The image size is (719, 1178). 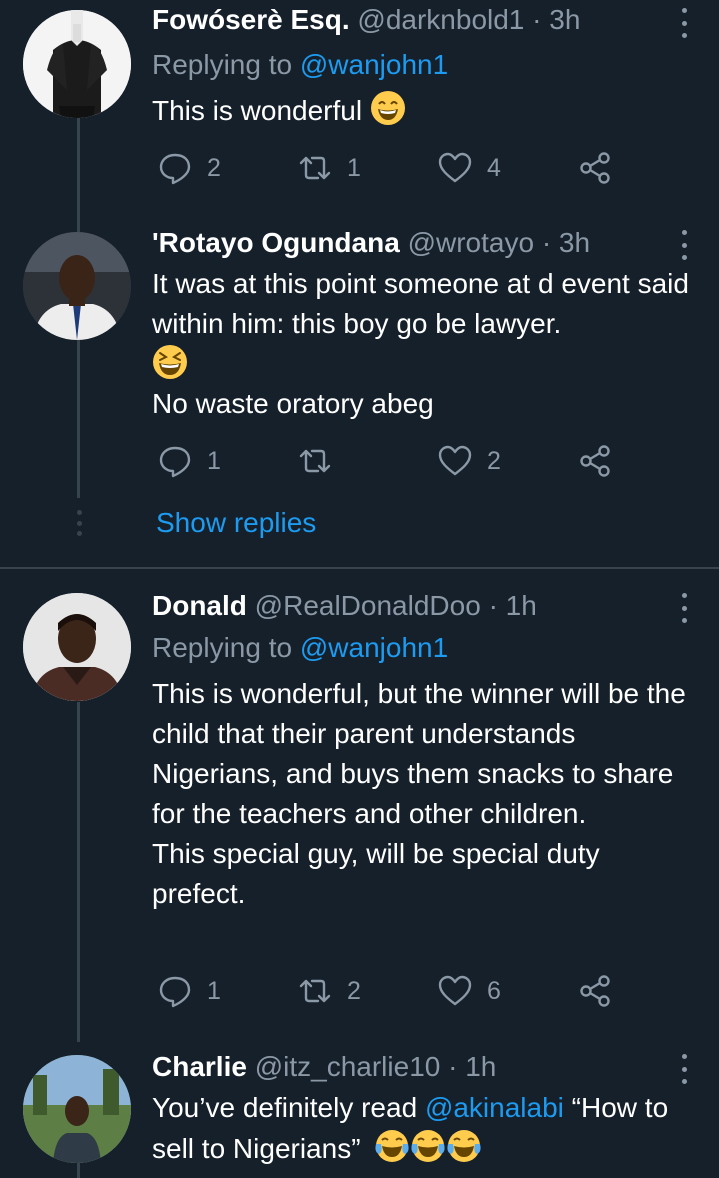 I want to click on tweet-header: Fowóserè Esq. @darknbold1 · 3h, so click(x=405, y=20).